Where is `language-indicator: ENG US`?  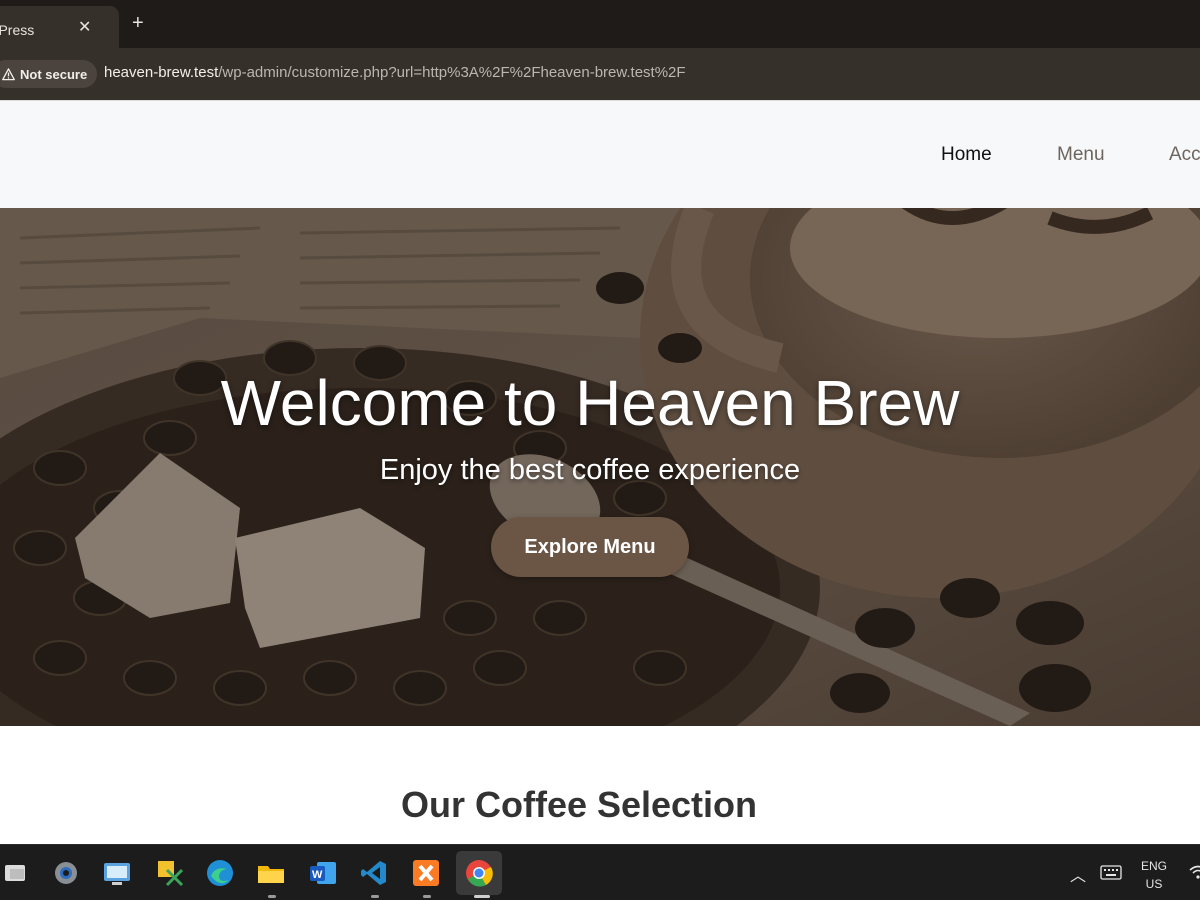
language-indicator: ENG US is located at coordinates (1154, 875).